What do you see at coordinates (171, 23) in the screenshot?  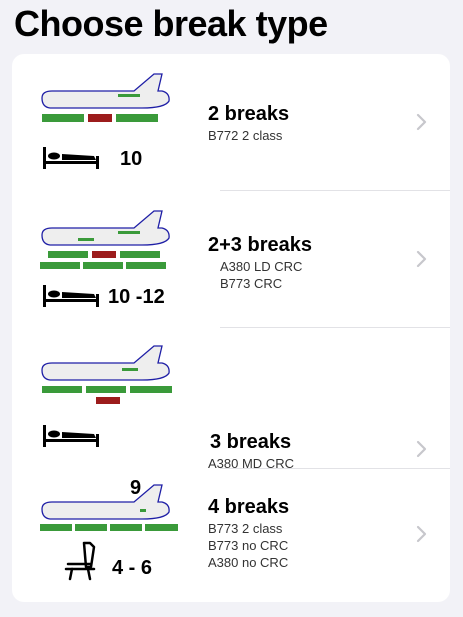 I see `page-title: Choose break type` at bounding box center [171, 23].